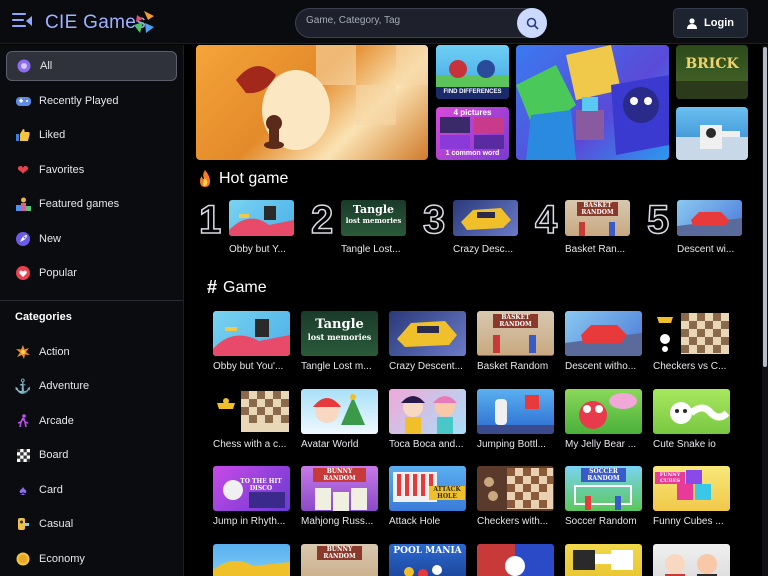 Image resolution: width=768 pixels, height=576 pixels. I want to click on search-bar, so click(421, 23).